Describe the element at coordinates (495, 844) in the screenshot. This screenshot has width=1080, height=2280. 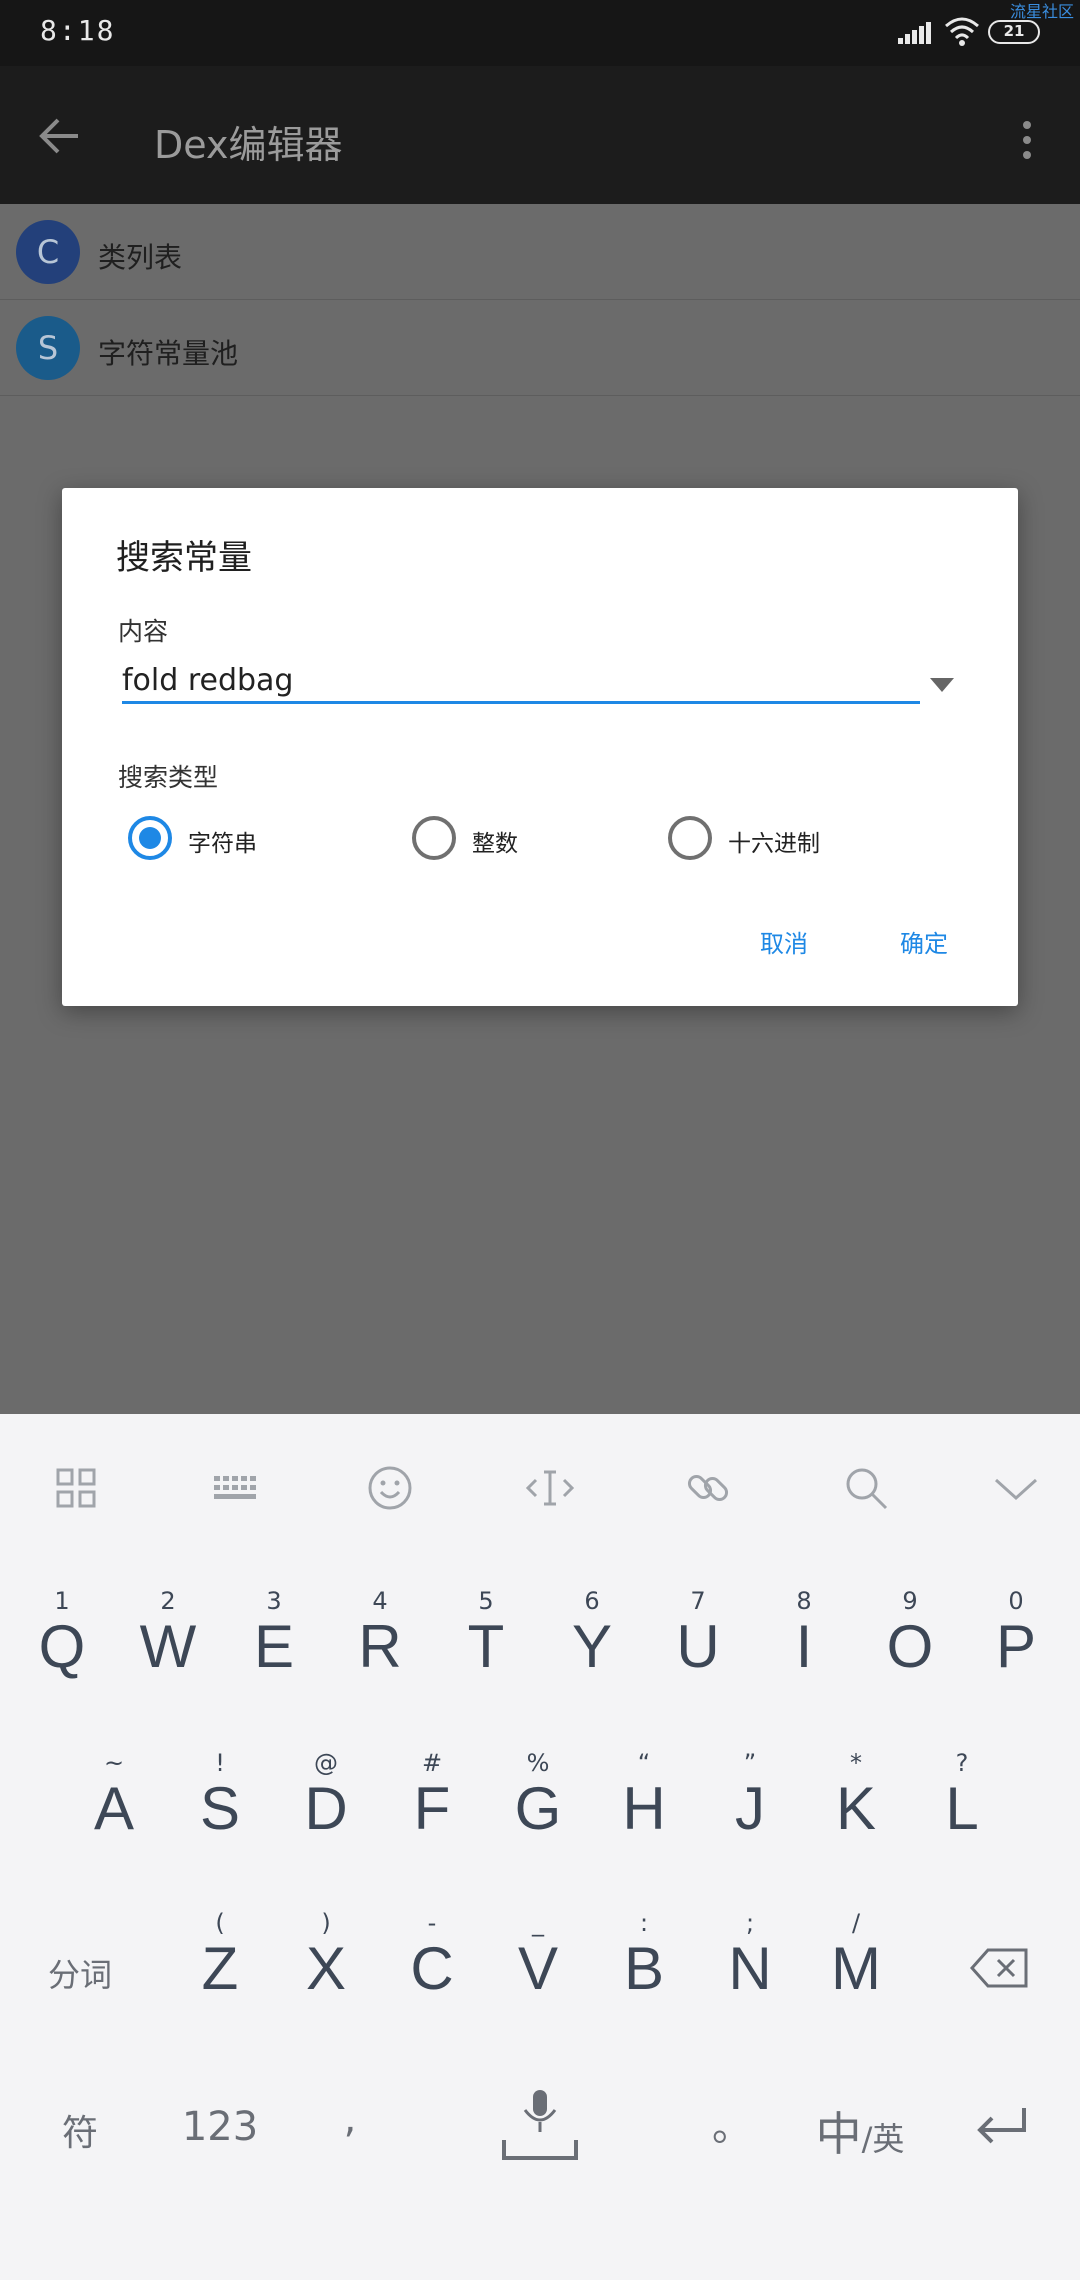
I see `radio-label: 整数` at that location.